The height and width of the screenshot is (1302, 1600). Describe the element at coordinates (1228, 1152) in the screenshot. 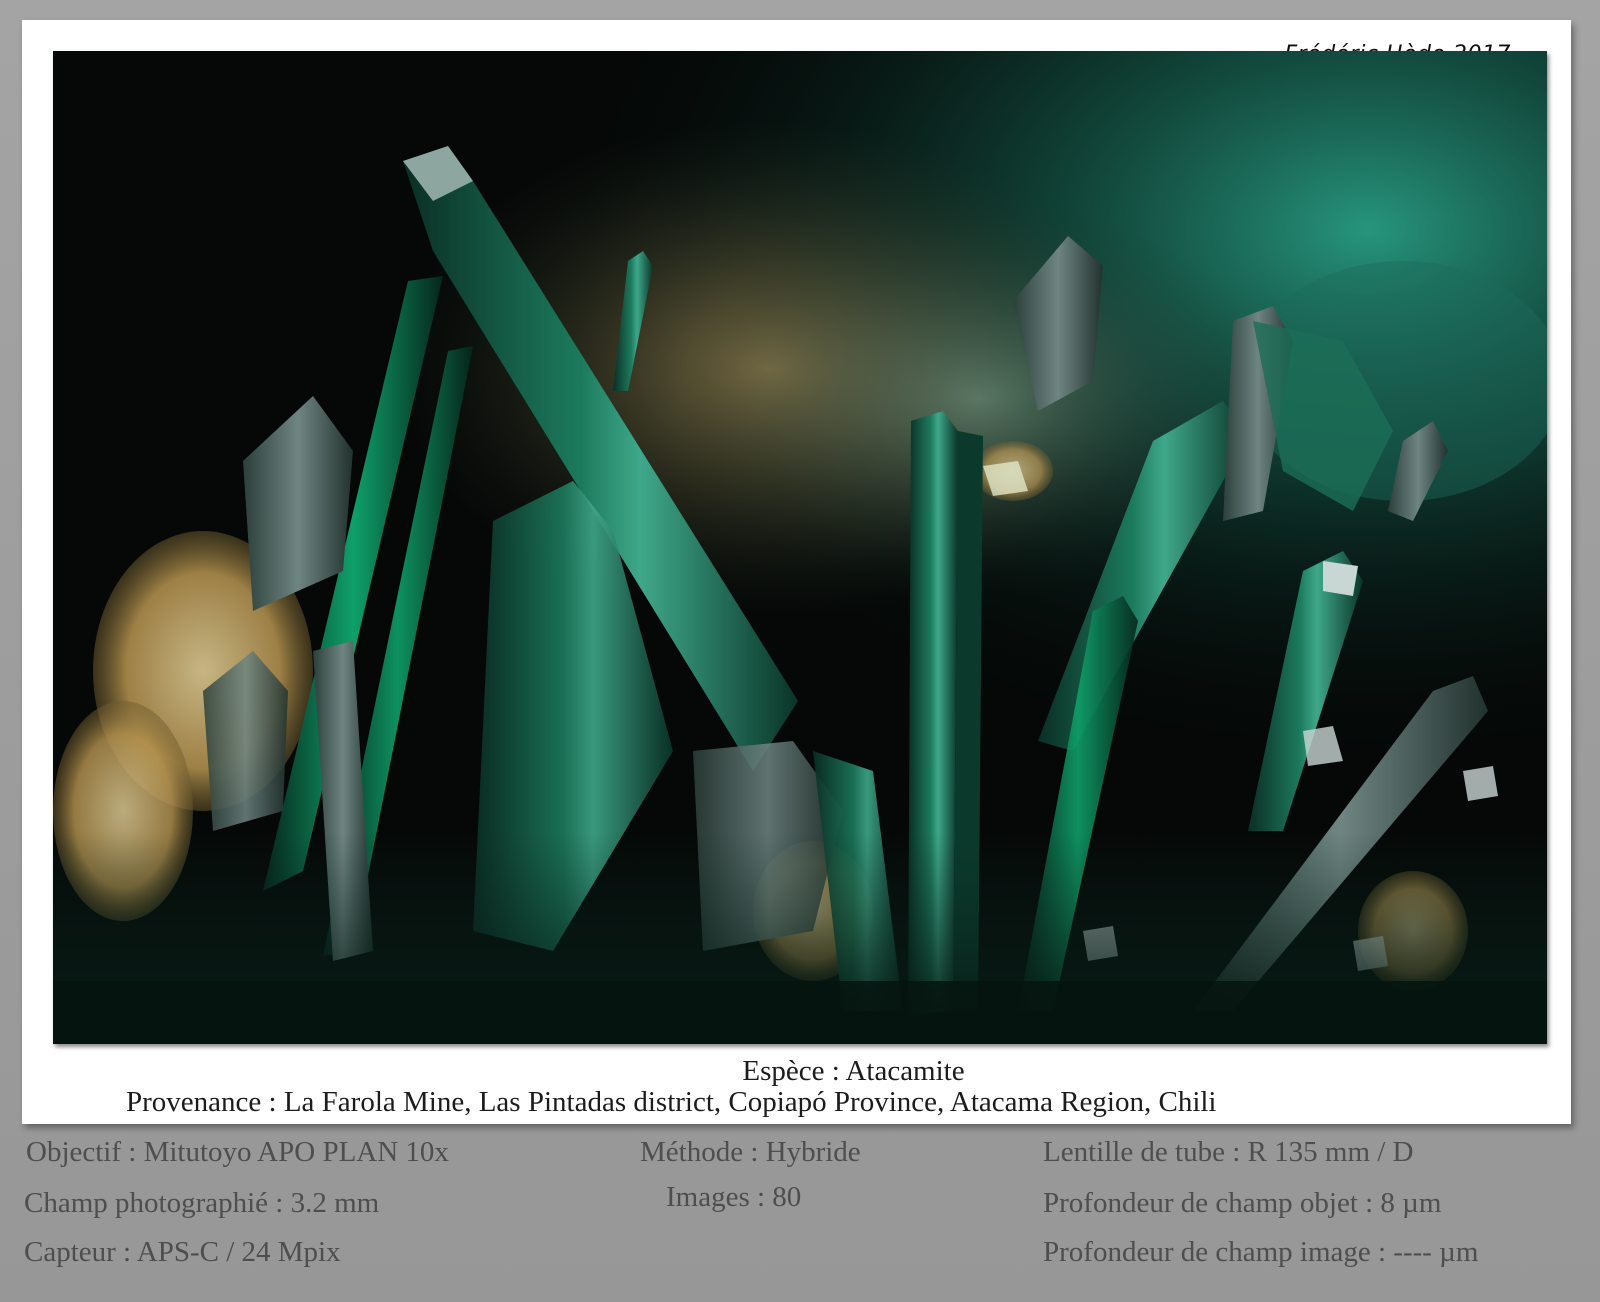

I see `spec-tube-lens: Lentille de tube : R 135 mm / D` at that location.